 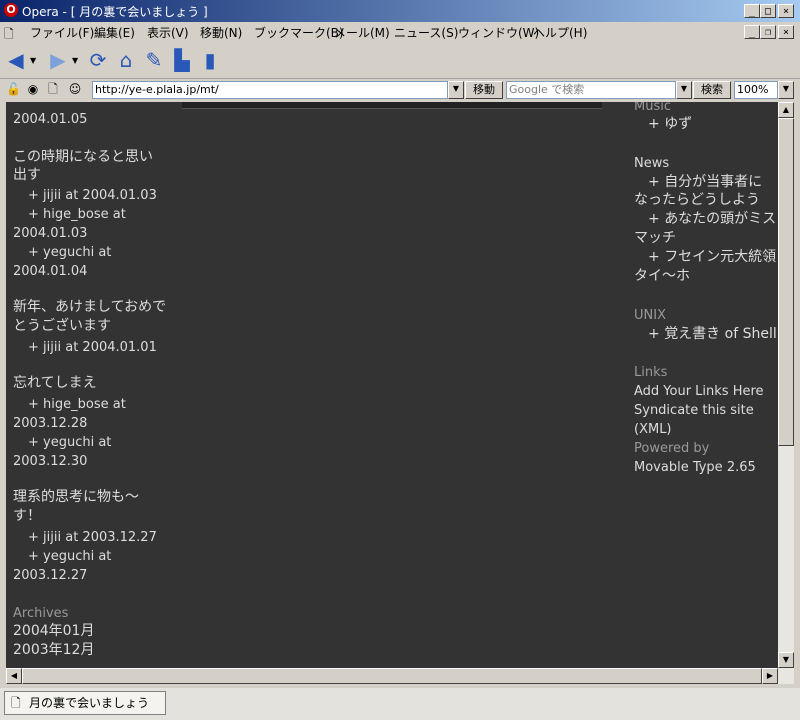 What do you see at coordinates (672, 448) in the screenshot?
I see `powered-by-label: Powered by` at bounding box center [672, 448].